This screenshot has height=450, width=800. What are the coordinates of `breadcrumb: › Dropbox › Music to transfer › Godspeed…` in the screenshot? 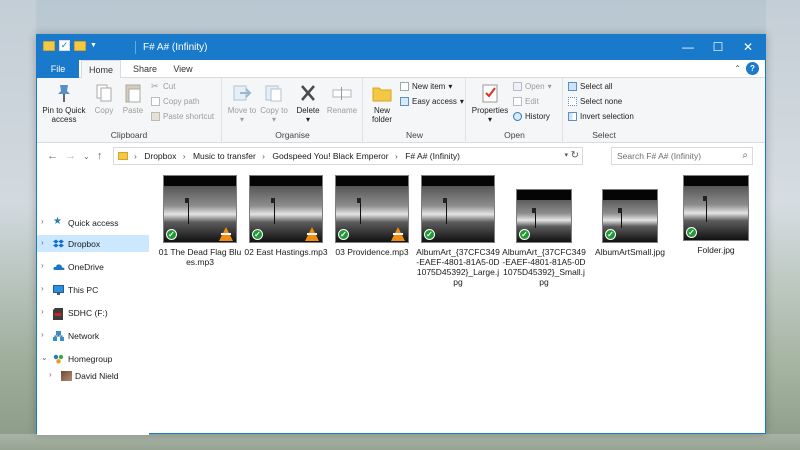 It's located at (299, 156).